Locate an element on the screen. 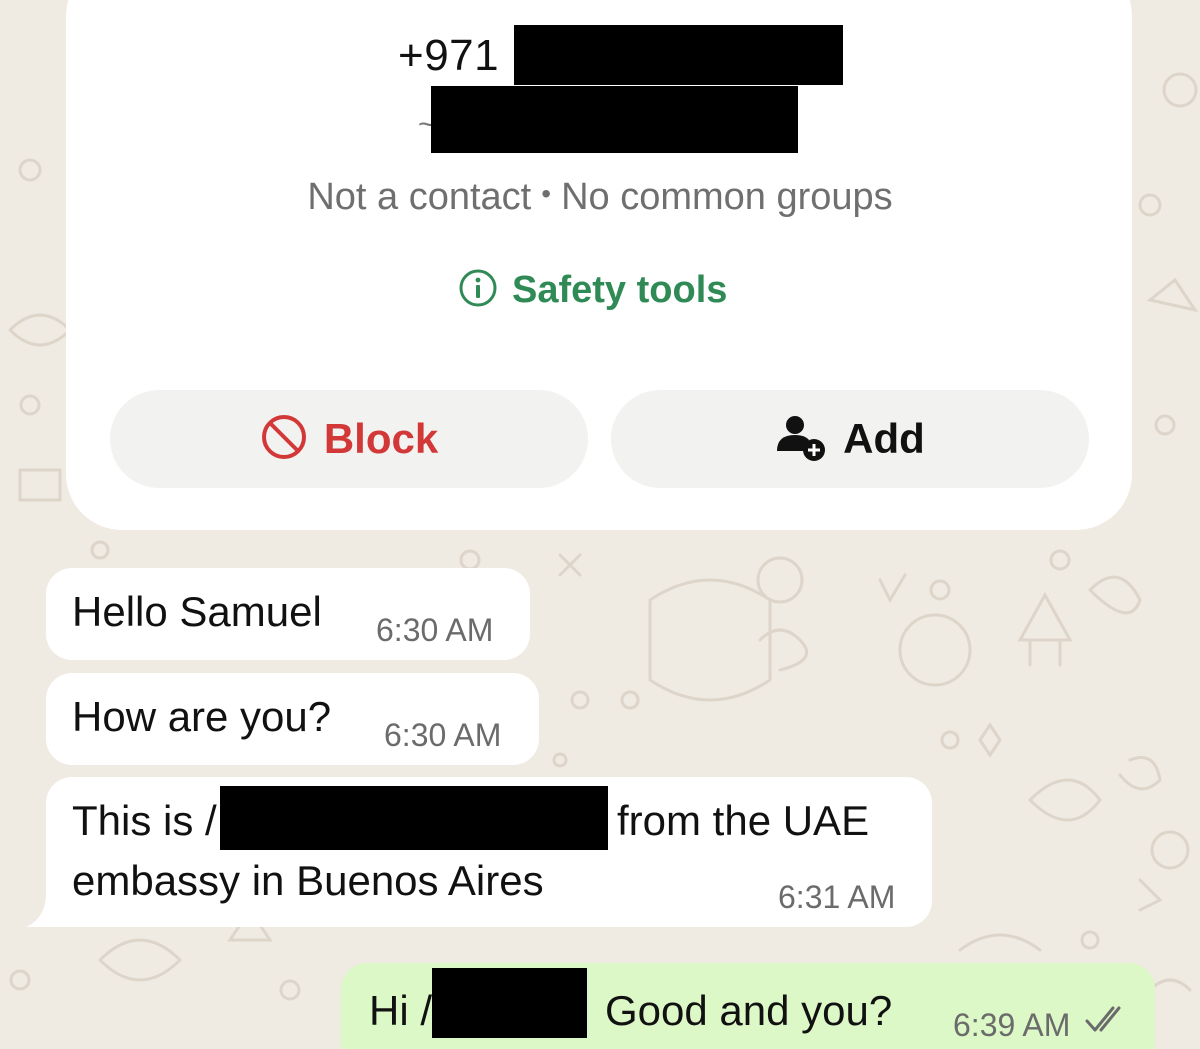 This screenshot has width=1200, height=1049. redacted-recipient-name is located at coordinates (509, 1003).